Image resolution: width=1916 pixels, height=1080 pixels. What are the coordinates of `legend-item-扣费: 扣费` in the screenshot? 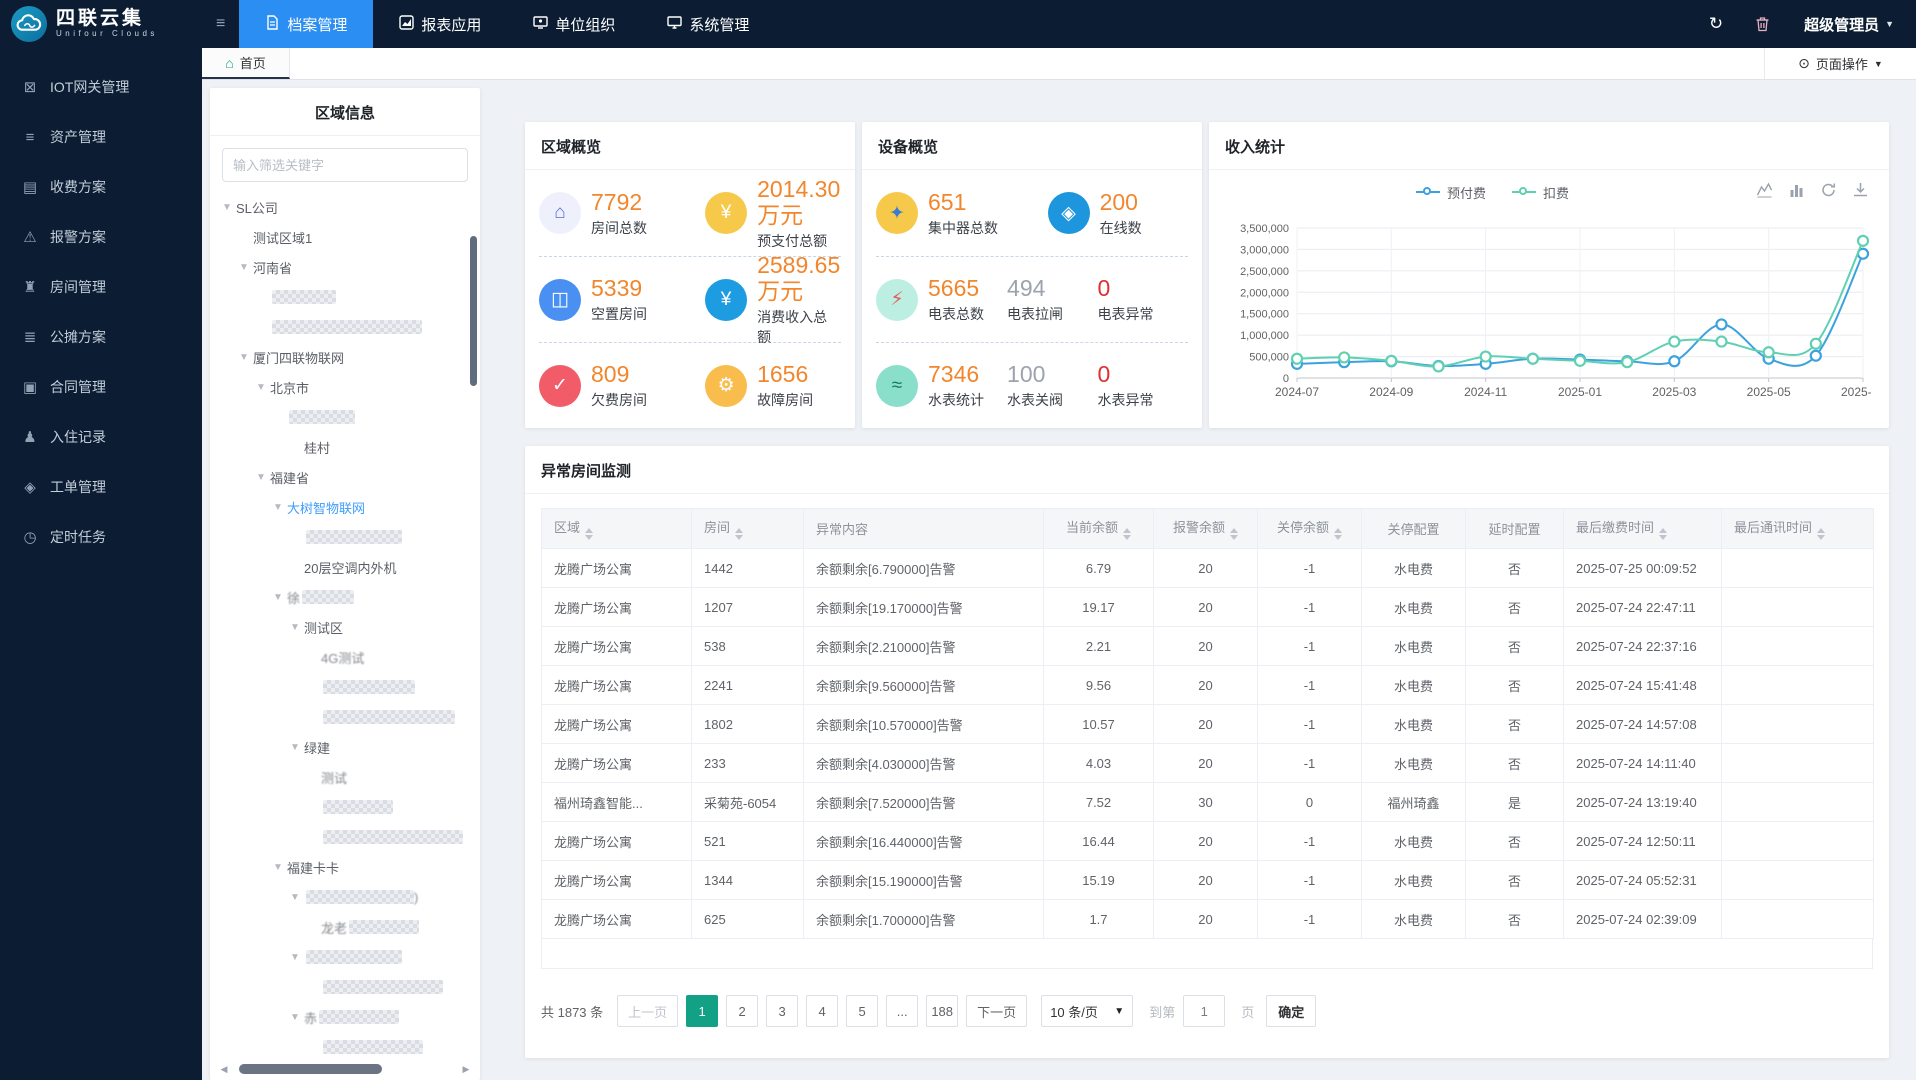 It's located at (1540, 192).